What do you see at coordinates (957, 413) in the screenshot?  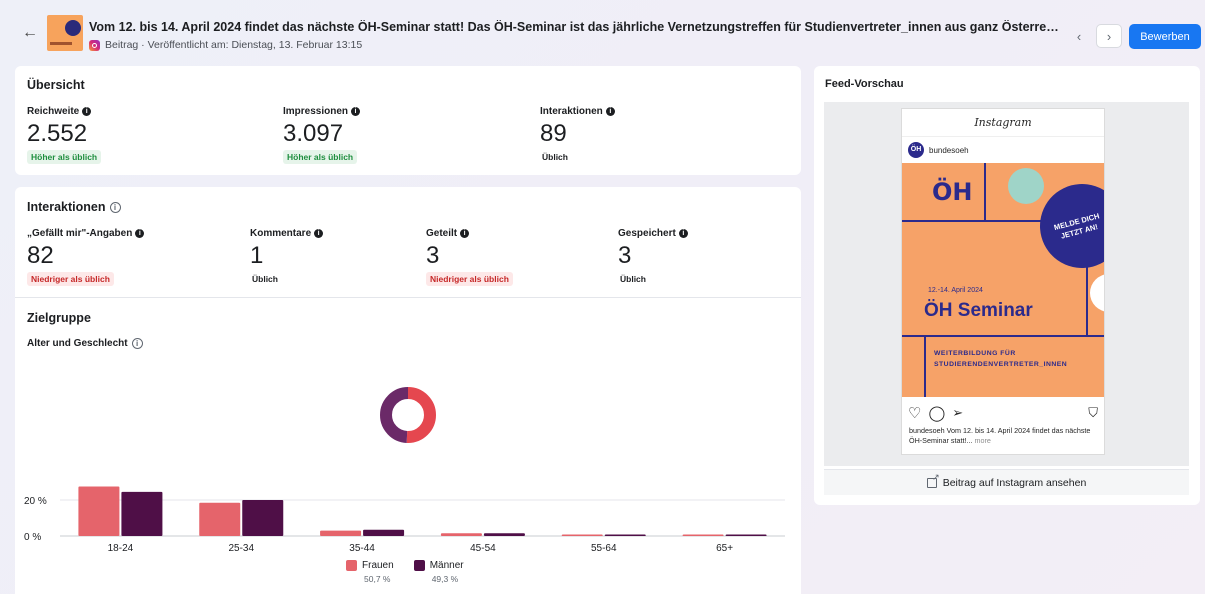 I see `share-icon: ➢` at bounding box center [957, 413].